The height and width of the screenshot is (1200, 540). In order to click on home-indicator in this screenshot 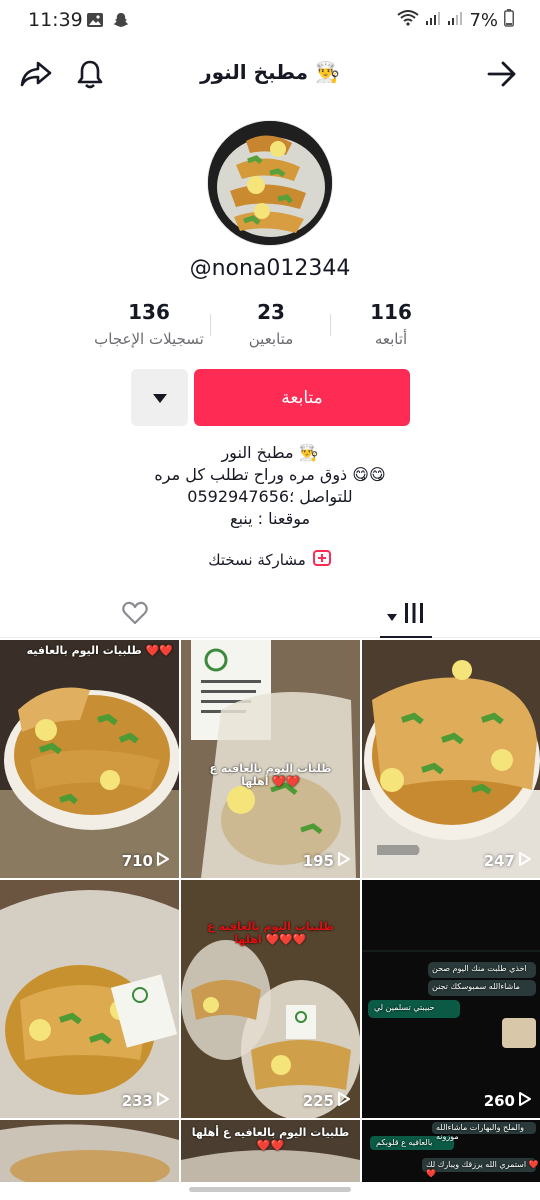, I will do `click(270, 1189)`.